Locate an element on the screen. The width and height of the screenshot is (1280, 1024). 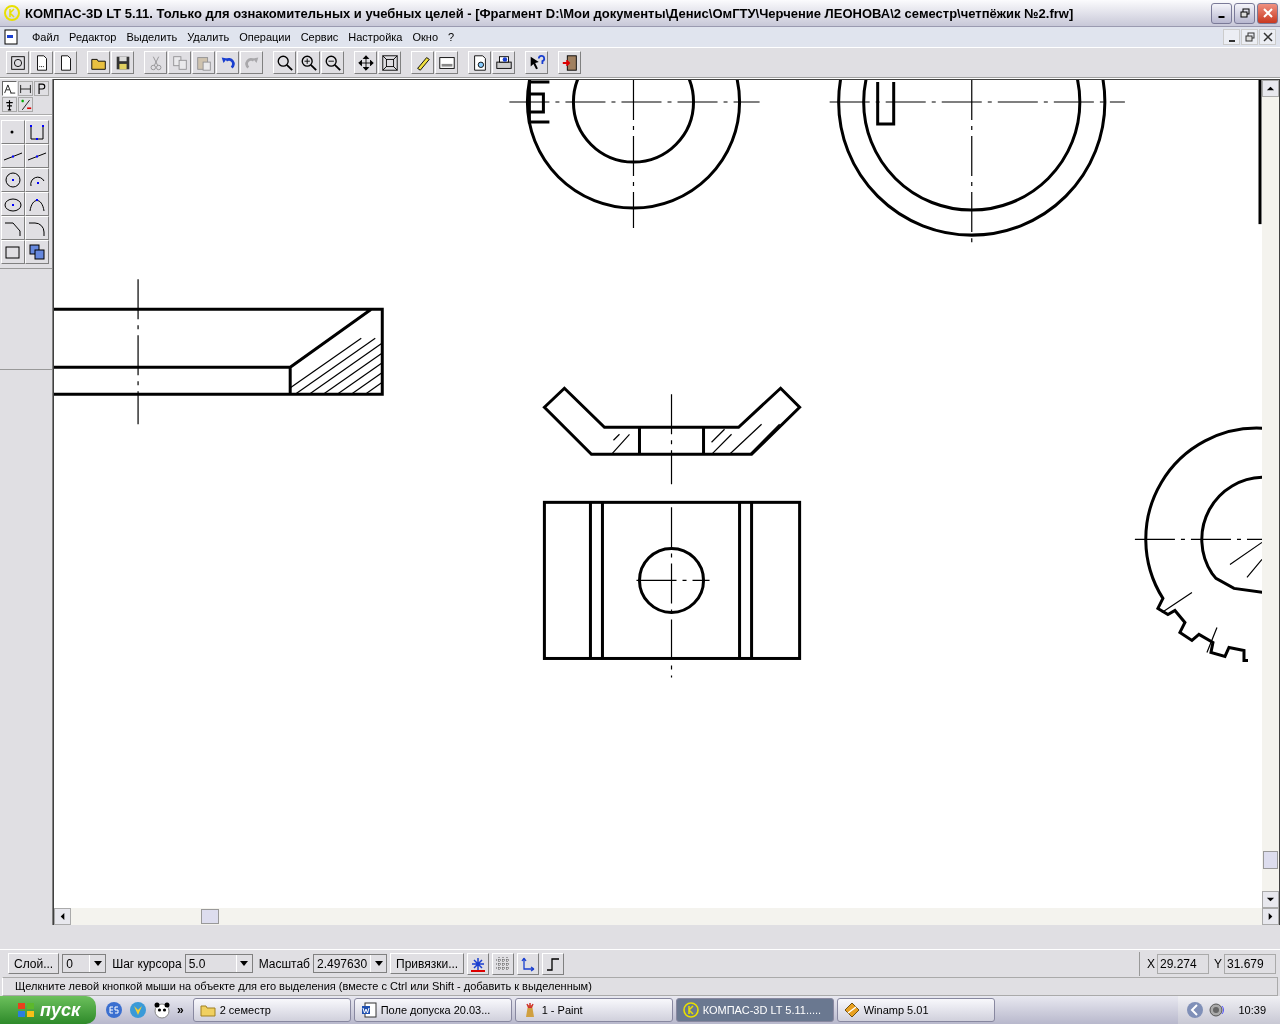
zoom-out-icon is located at coordinates (332, 62).